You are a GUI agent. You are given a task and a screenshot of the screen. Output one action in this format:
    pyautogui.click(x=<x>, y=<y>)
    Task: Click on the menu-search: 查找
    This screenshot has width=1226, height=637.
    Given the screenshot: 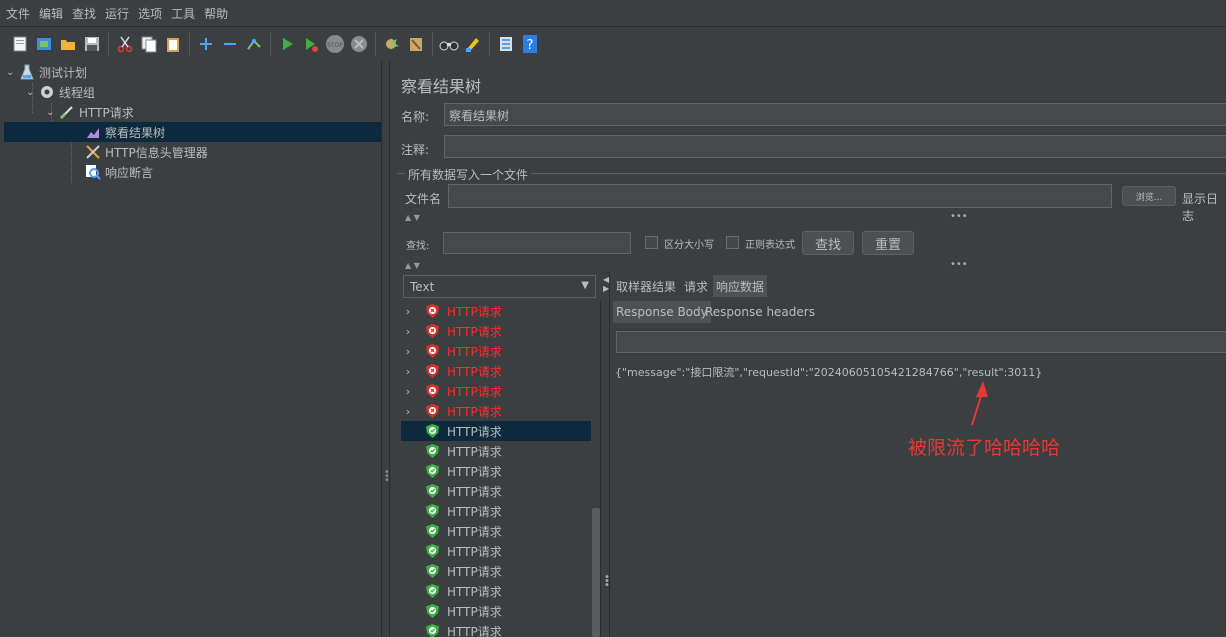 What is the action you would take?
    pyautogui.click(x=84, y=13)
    